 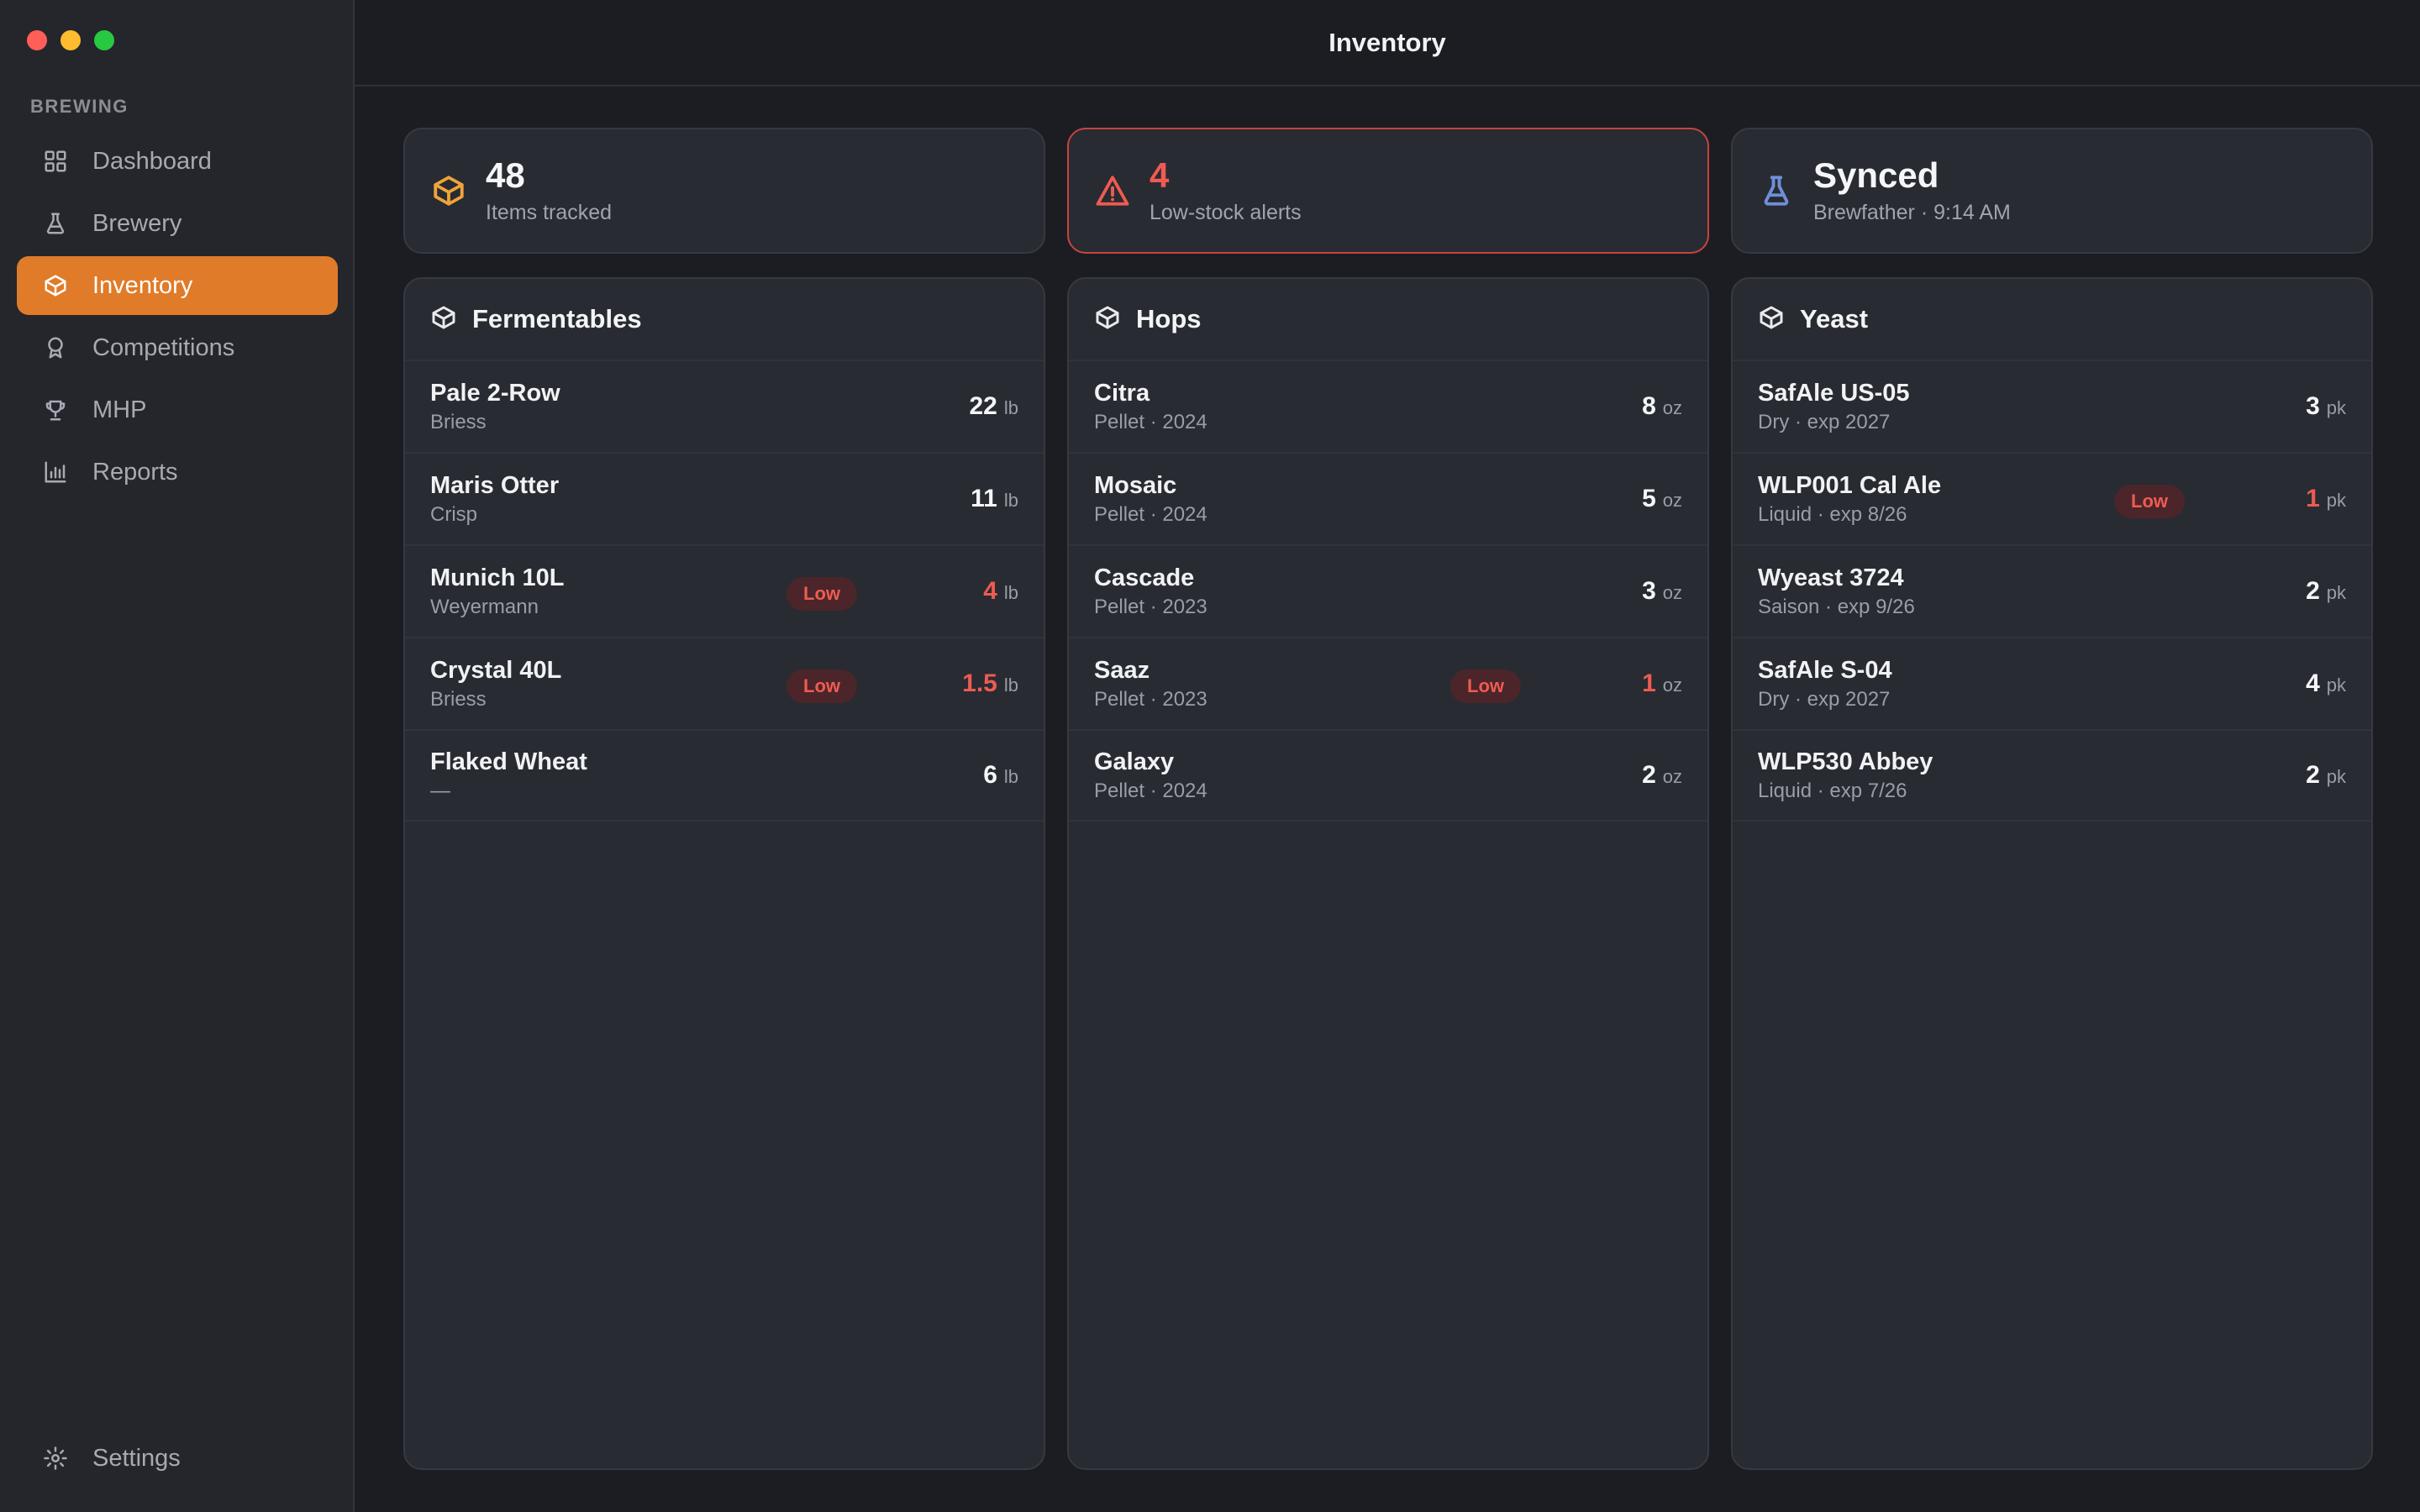 What do you see at coordinates (1876, 175) in the screenshot?
I see `stat-value: Synced` at bounding box center [1876, 175].